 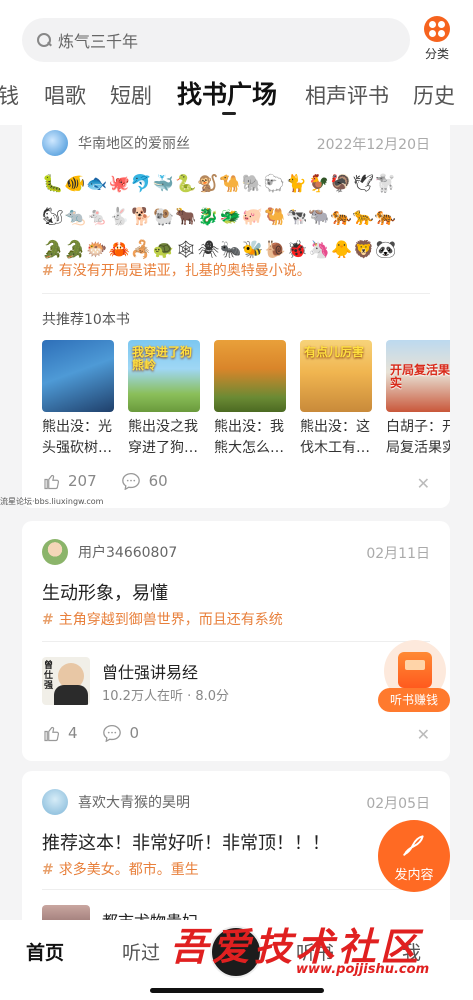 I want to click on tab-crosstalk: 相声评书, so click(x=347, y=95).